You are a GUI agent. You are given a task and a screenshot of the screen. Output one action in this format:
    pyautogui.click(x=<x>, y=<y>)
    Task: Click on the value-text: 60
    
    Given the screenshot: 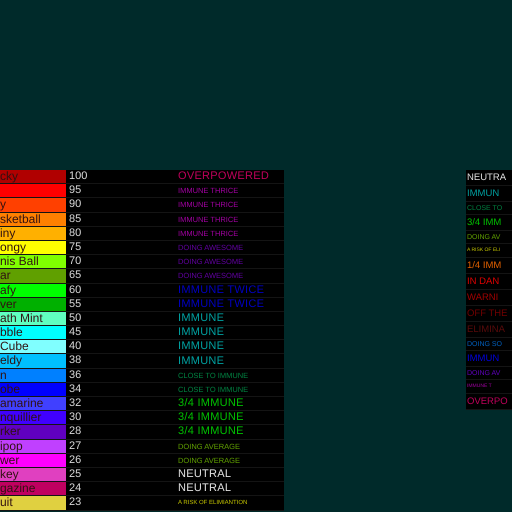 What is the action you would take?
    pyautogui.click(x=75, y=290)
    